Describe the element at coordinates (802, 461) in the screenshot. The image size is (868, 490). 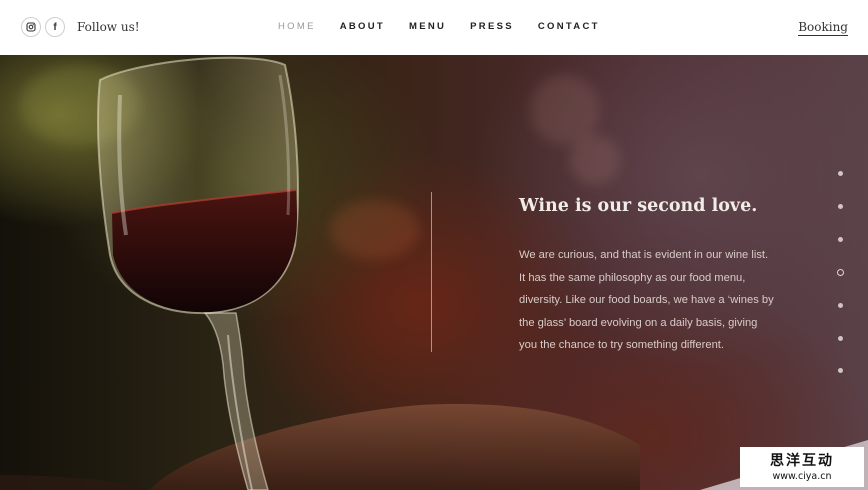
I see `watermark-text: 思洋互动` at that location.